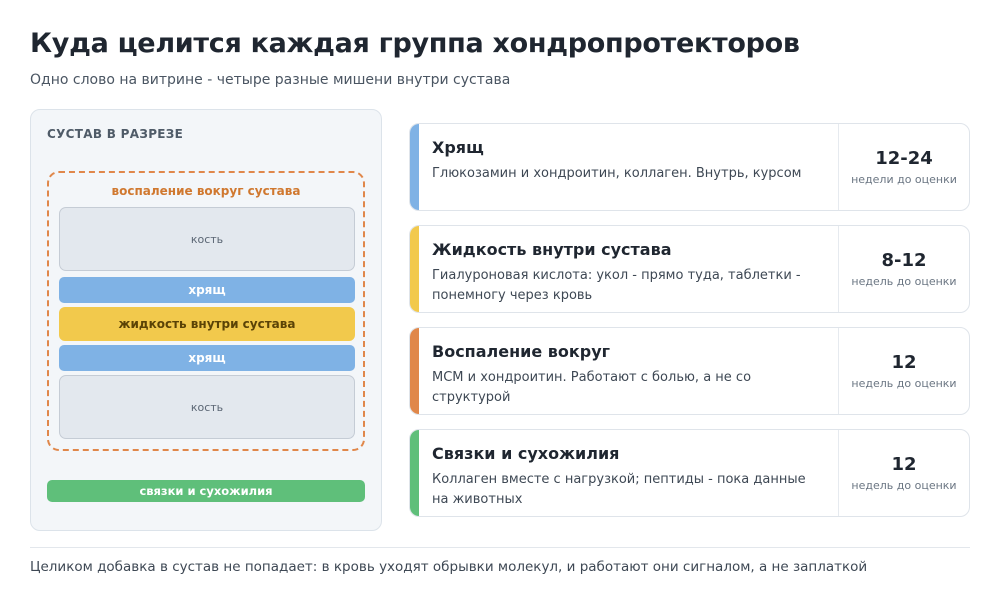  I want to click on inflammation-label: воспаление вокруг сустава, so click(206, 191).